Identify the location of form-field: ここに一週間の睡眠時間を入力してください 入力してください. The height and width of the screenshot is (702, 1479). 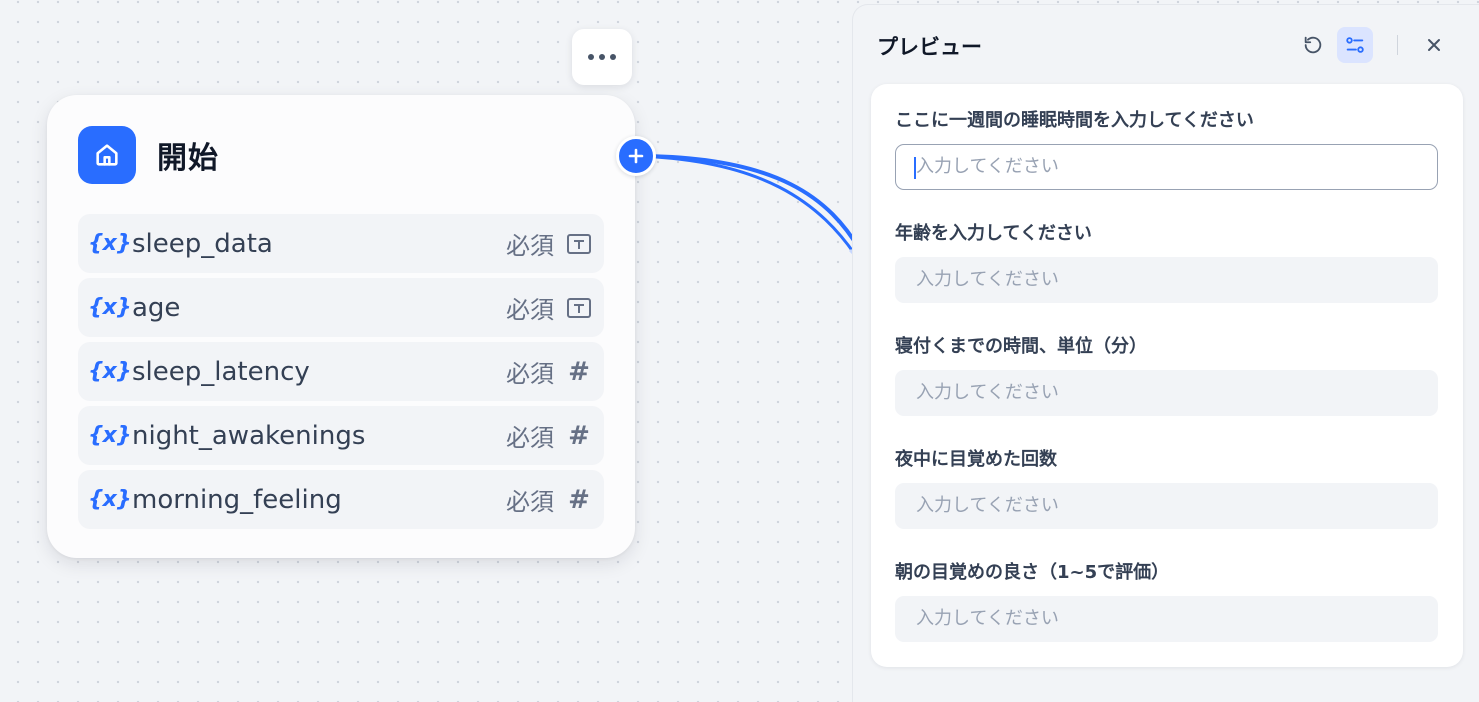
(1166, 149).